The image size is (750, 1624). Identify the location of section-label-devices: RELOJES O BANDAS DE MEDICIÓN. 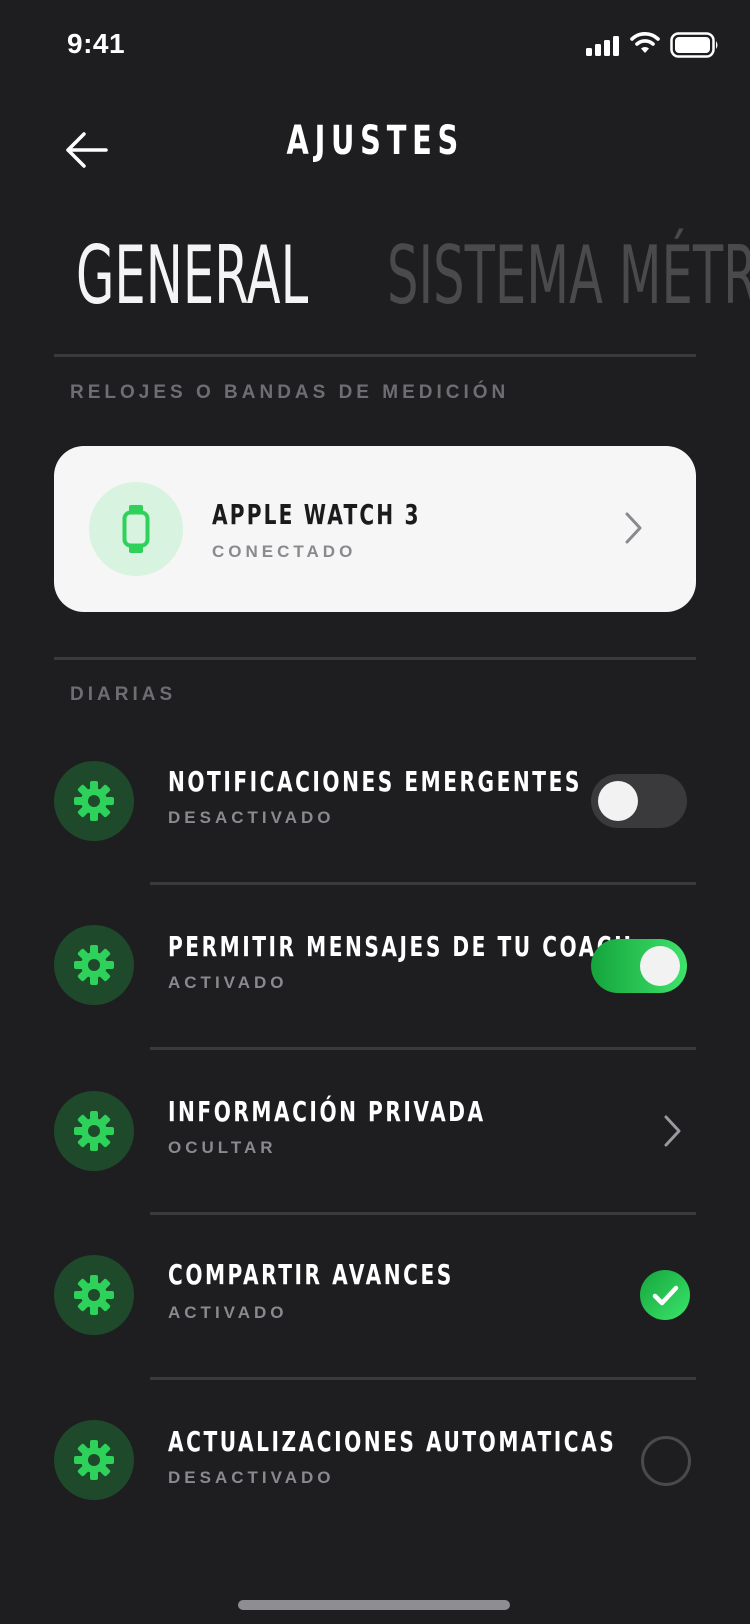
(290, 392).